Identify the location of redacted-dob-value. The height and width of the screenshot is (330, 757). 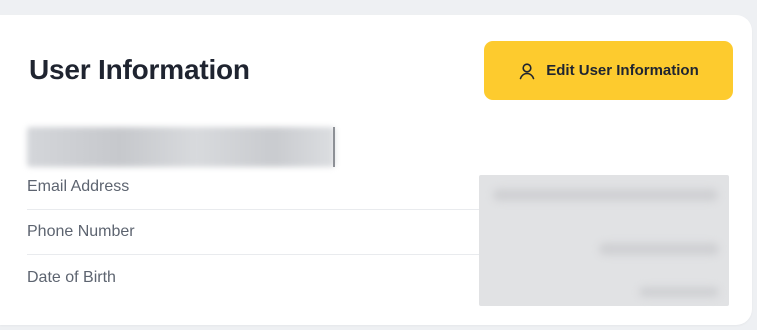
(679, 292).